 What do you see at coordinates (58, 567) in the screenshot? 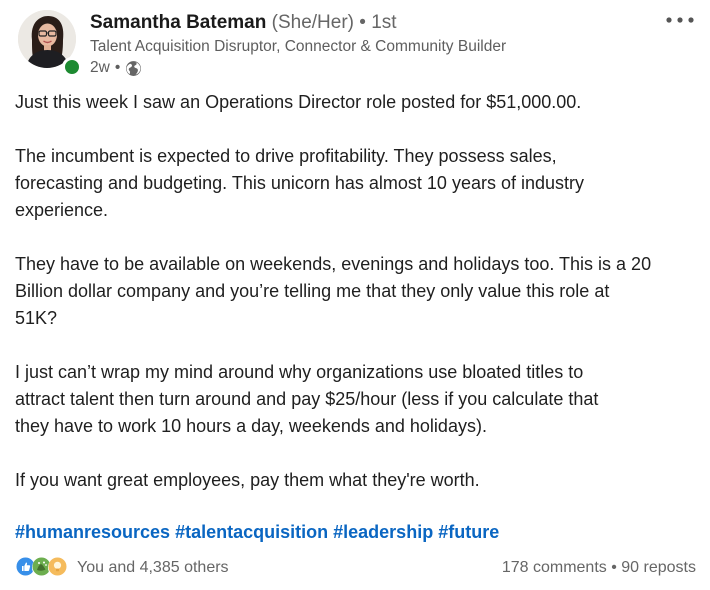
I see `insightful-icon` at bounding box center [58, 567].